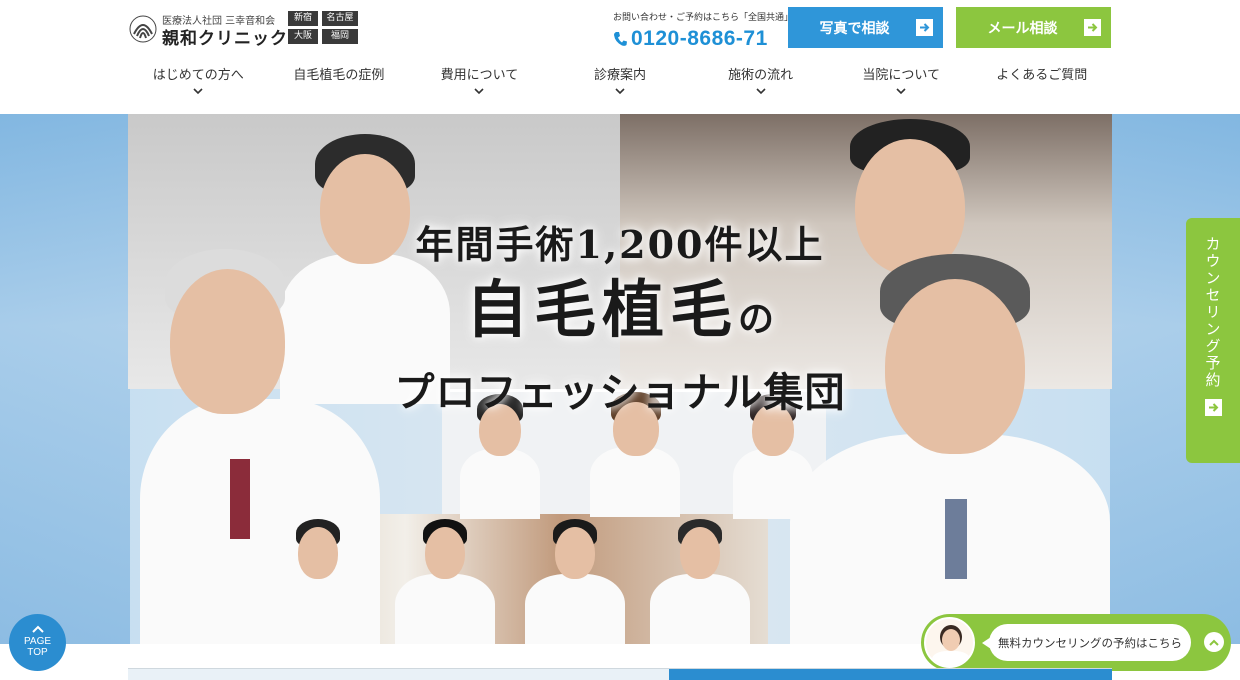 The width and height of the screenshot is (1240, 680). What do you see at coordinates (340, 18) in the screenshot?
I see `location-badge: 名古屋` at bounding box center [340, 18].